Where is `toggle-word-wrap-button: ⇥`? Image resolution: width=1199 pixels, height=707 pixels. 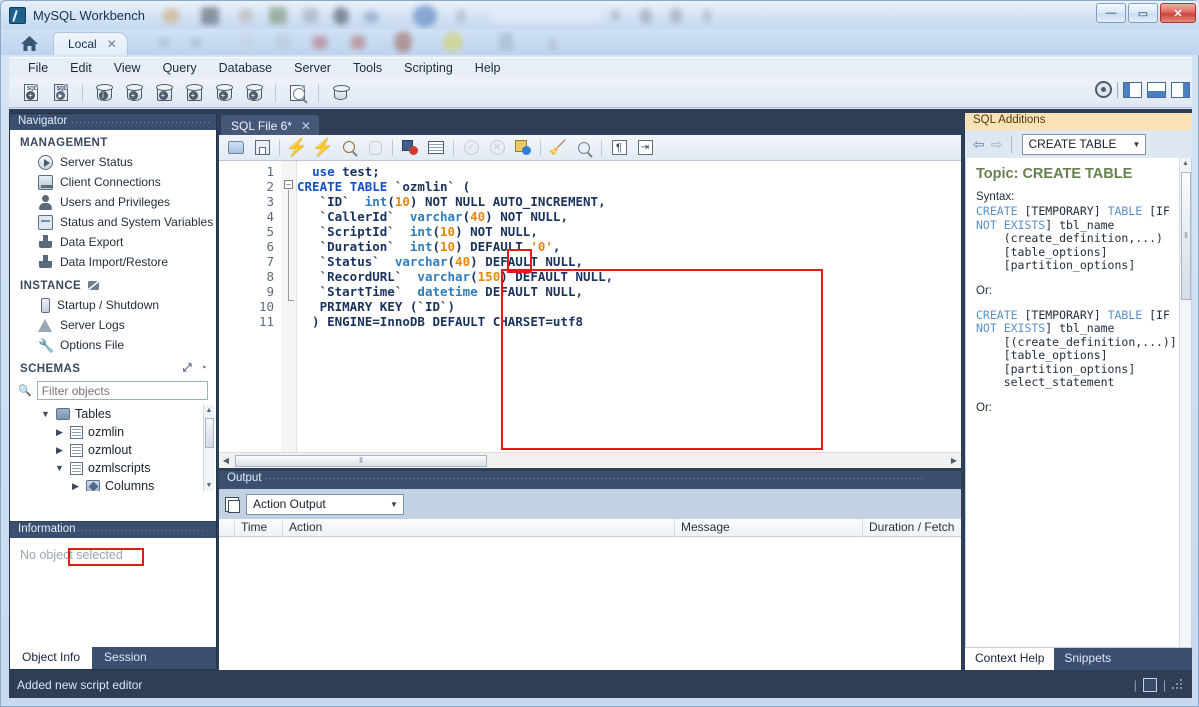
toggle-word-wrap-button: ⇥ is located at coordinates (645, 148).